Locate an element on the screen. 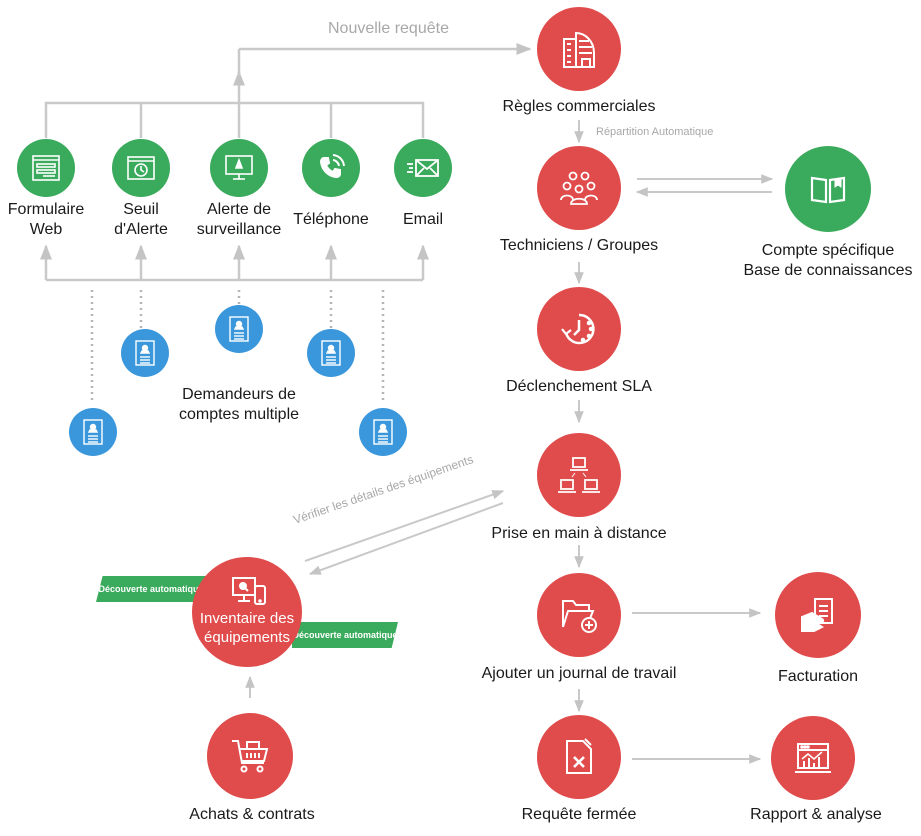 The image size is (921, 836). flow-worklog-label: Ajouter un journal de travail is located at coordinates (579, 673).